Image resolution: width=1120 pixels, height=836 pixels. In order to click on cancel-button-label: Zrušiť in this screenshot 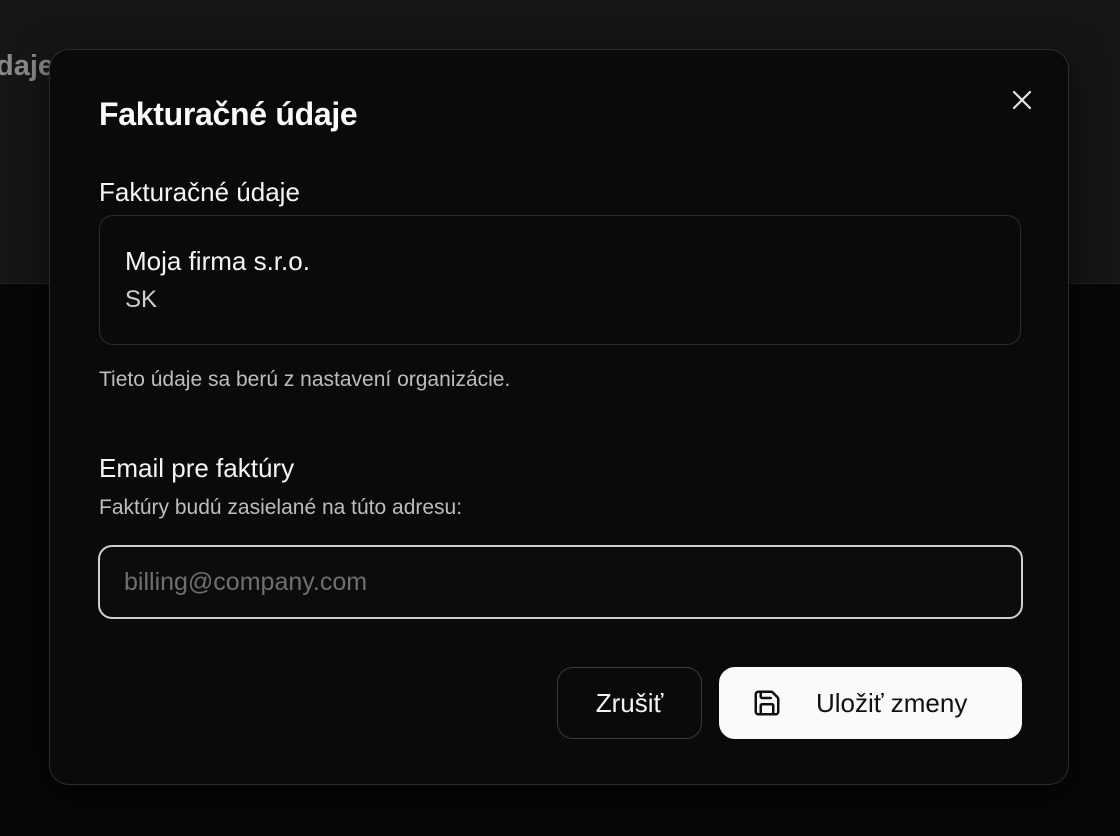, I will do `click(629, 702)`.